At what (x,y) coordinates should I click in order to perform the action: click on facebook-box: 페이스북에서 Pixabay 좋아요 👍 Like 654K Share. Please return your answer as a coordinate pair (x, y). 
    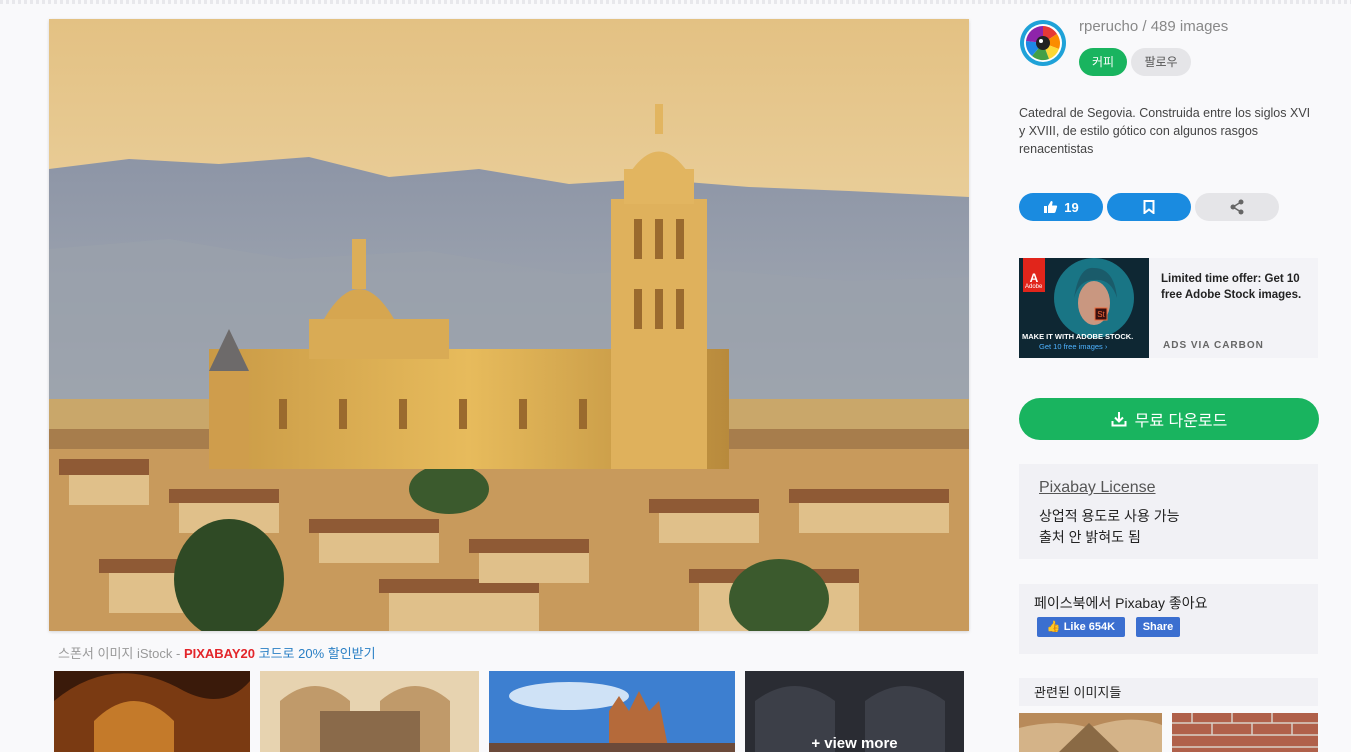
    Looking at the image, I should click on (1168, 619).